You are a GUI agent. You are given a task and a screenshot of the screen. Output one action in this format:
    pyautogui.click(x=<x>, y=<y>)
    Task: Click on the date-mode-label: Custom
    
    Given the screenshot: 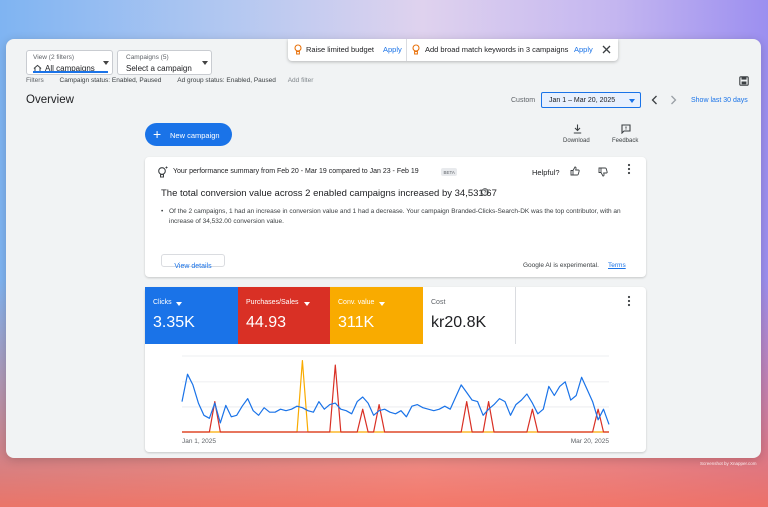 What is the action you would take?
    pyautogui.click(x=523, y=100)
    